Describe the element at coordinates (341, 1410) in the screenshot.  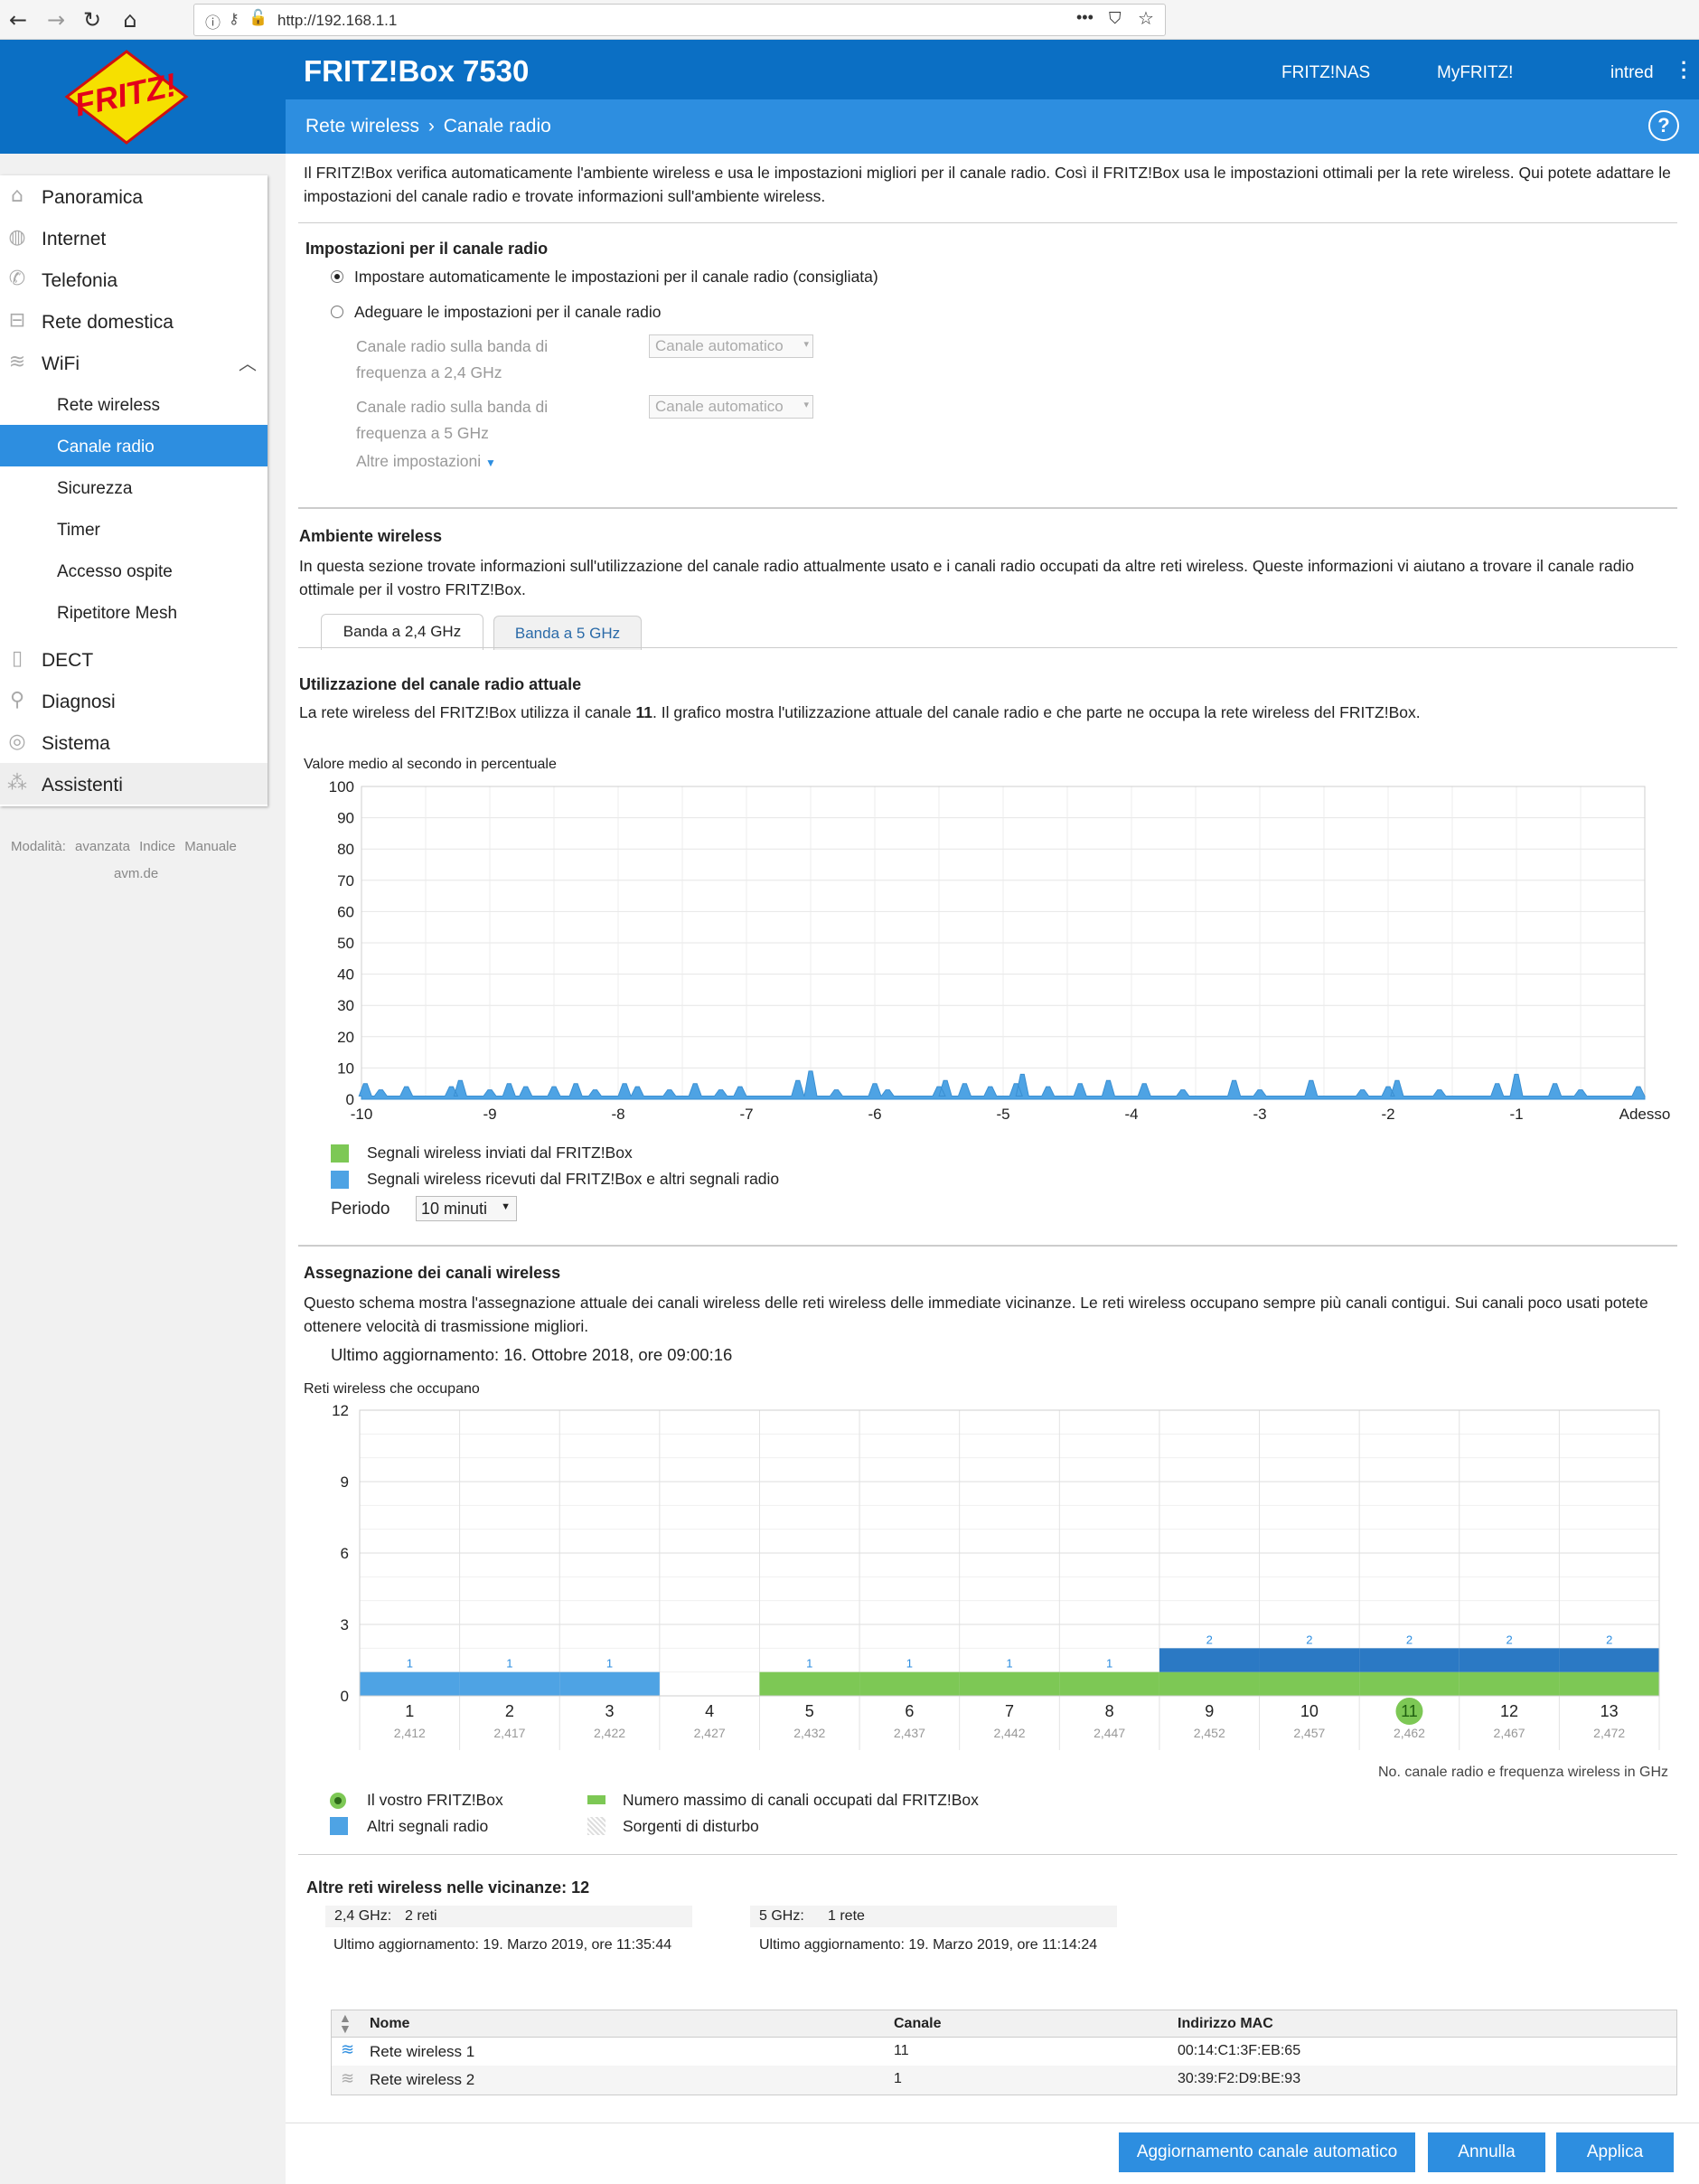
I see `channel-y-tick-label: 12` at that location.